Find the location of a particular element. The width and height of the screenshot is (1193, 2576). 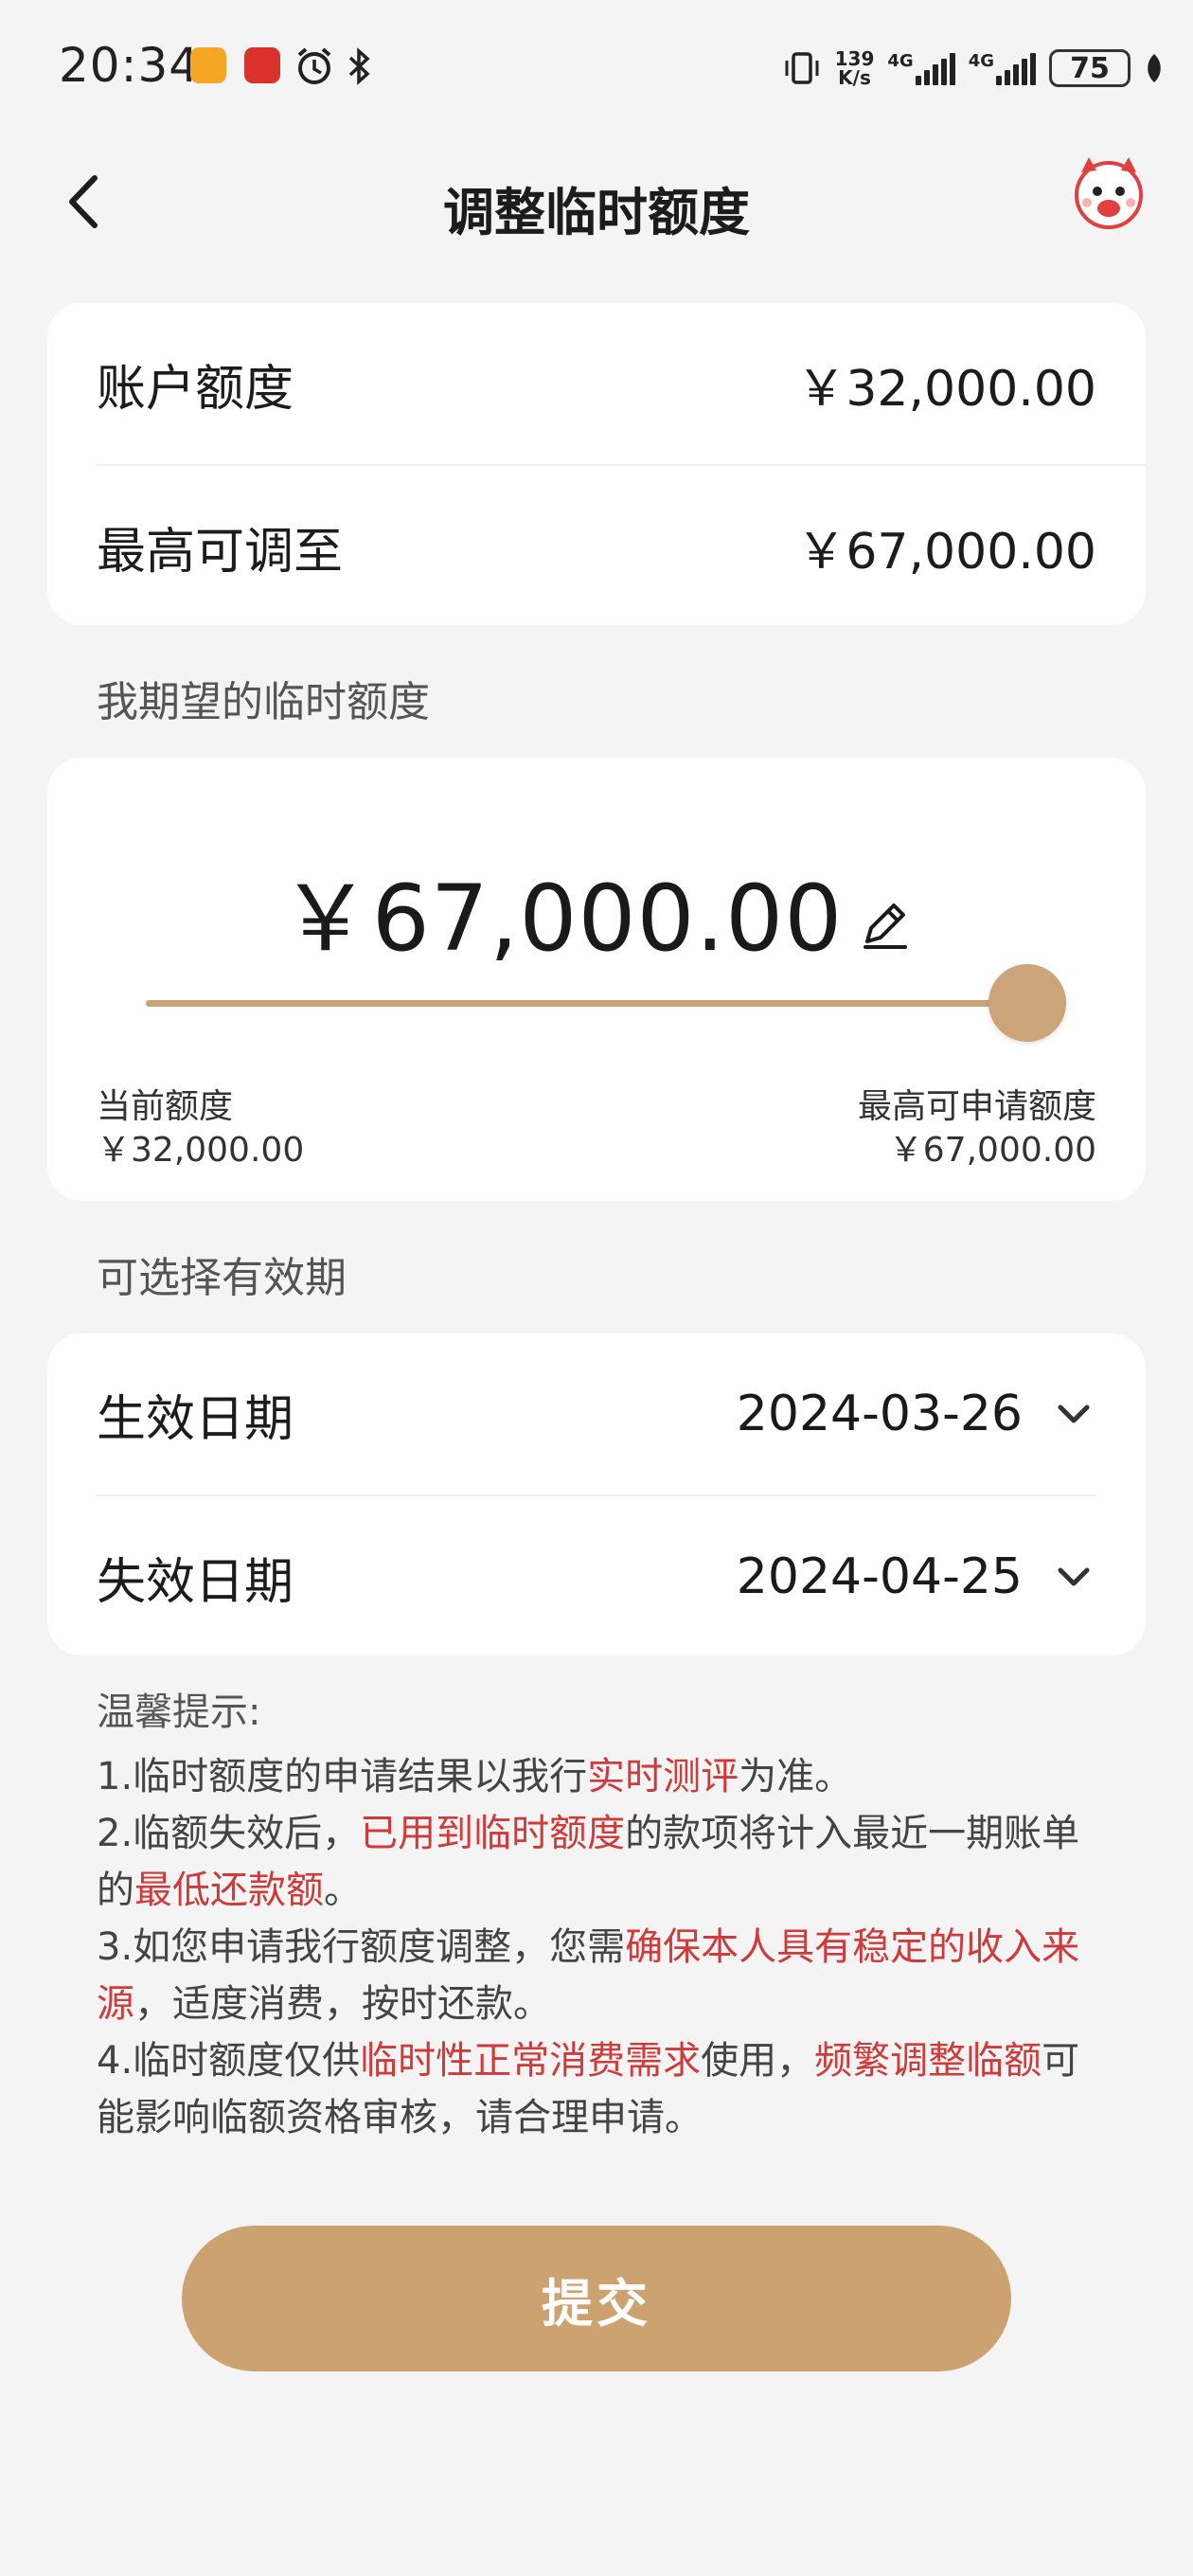

max-apply-label: 最高可申请额度 is located at coordinates (976, 1106).